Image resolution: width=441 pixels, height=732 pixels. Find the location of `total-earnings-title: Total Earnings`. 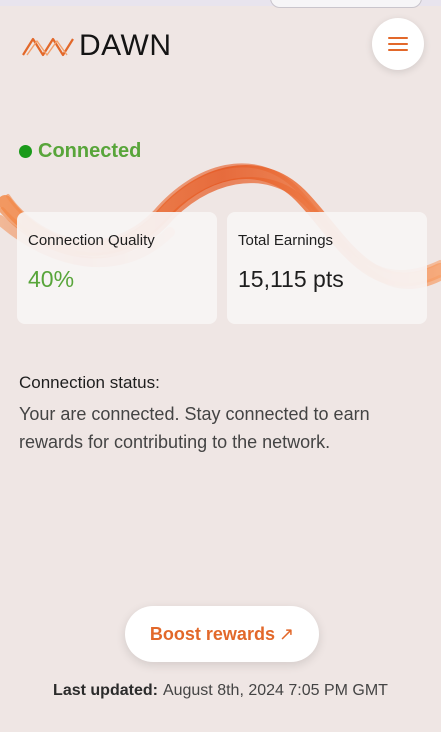

total-earnings-title: Total Earnings is located at coordinates (286, 240).